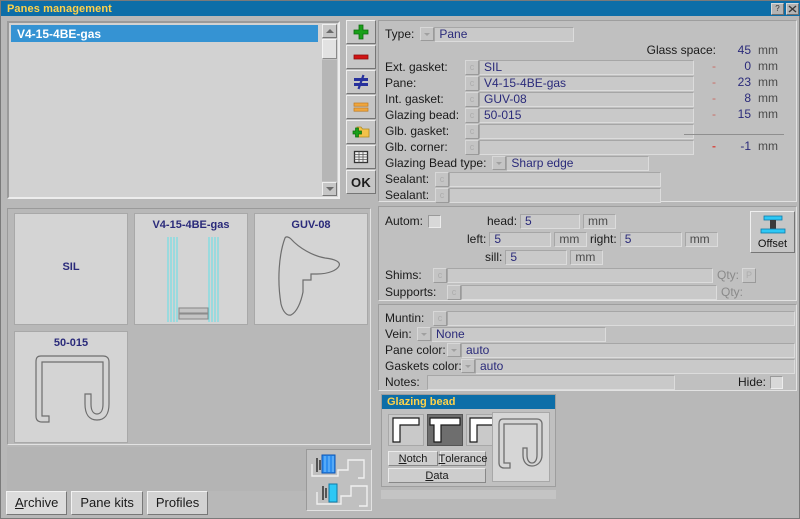 This screenshot has width=800, height=519. Describe the element at coordinates (518, 334) in the screenshot. I see `vein-value: None` at that location.